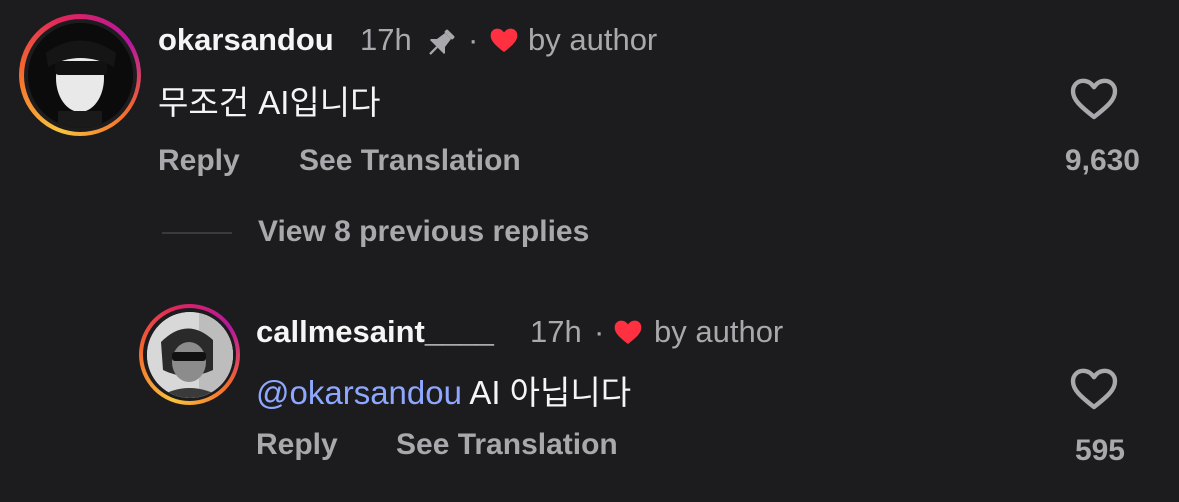  What do you see at coordinates (1099, 450) in the screenshot?
I see `like-count: 595` at bounding box center [1099, 450].